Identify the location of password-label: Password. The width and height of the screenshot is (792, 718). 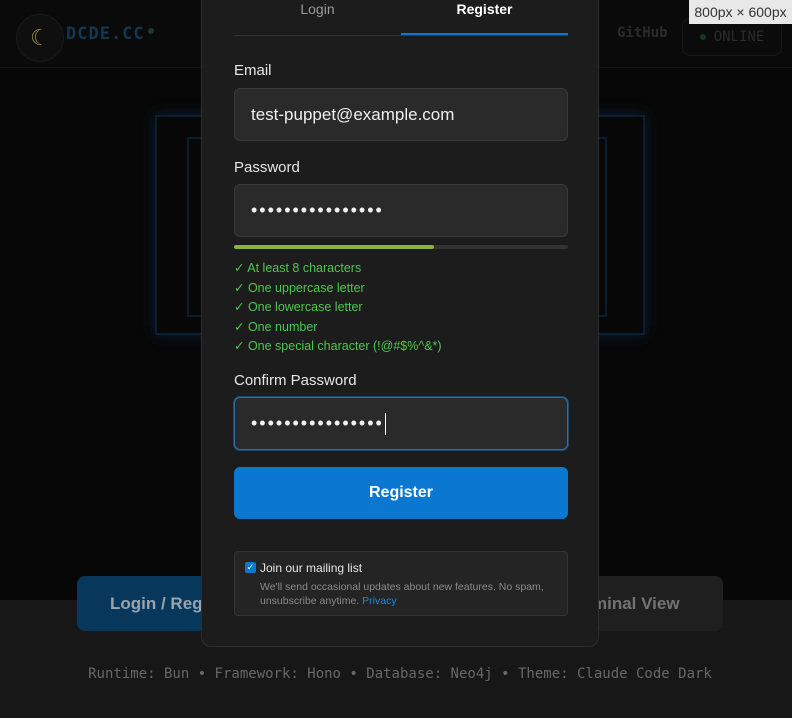
(267, 167).